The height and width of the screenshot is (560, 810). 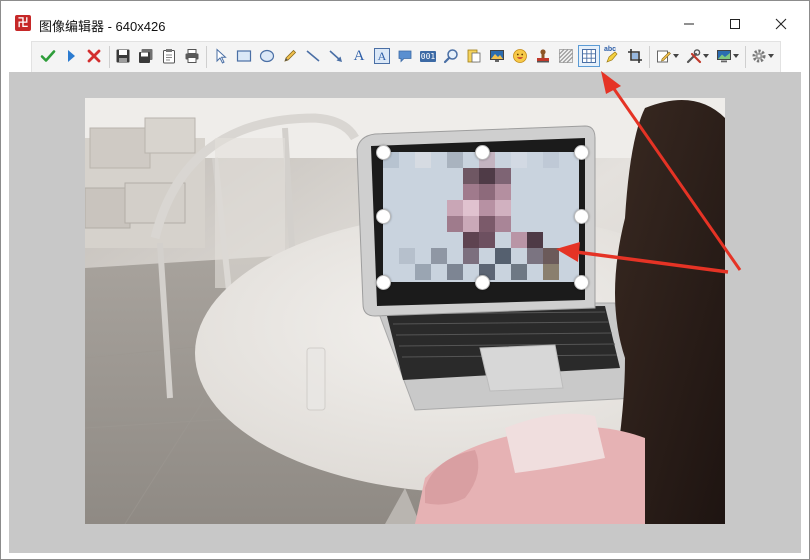 I want to click on annotation-arrows, so click(x=649, y=172).